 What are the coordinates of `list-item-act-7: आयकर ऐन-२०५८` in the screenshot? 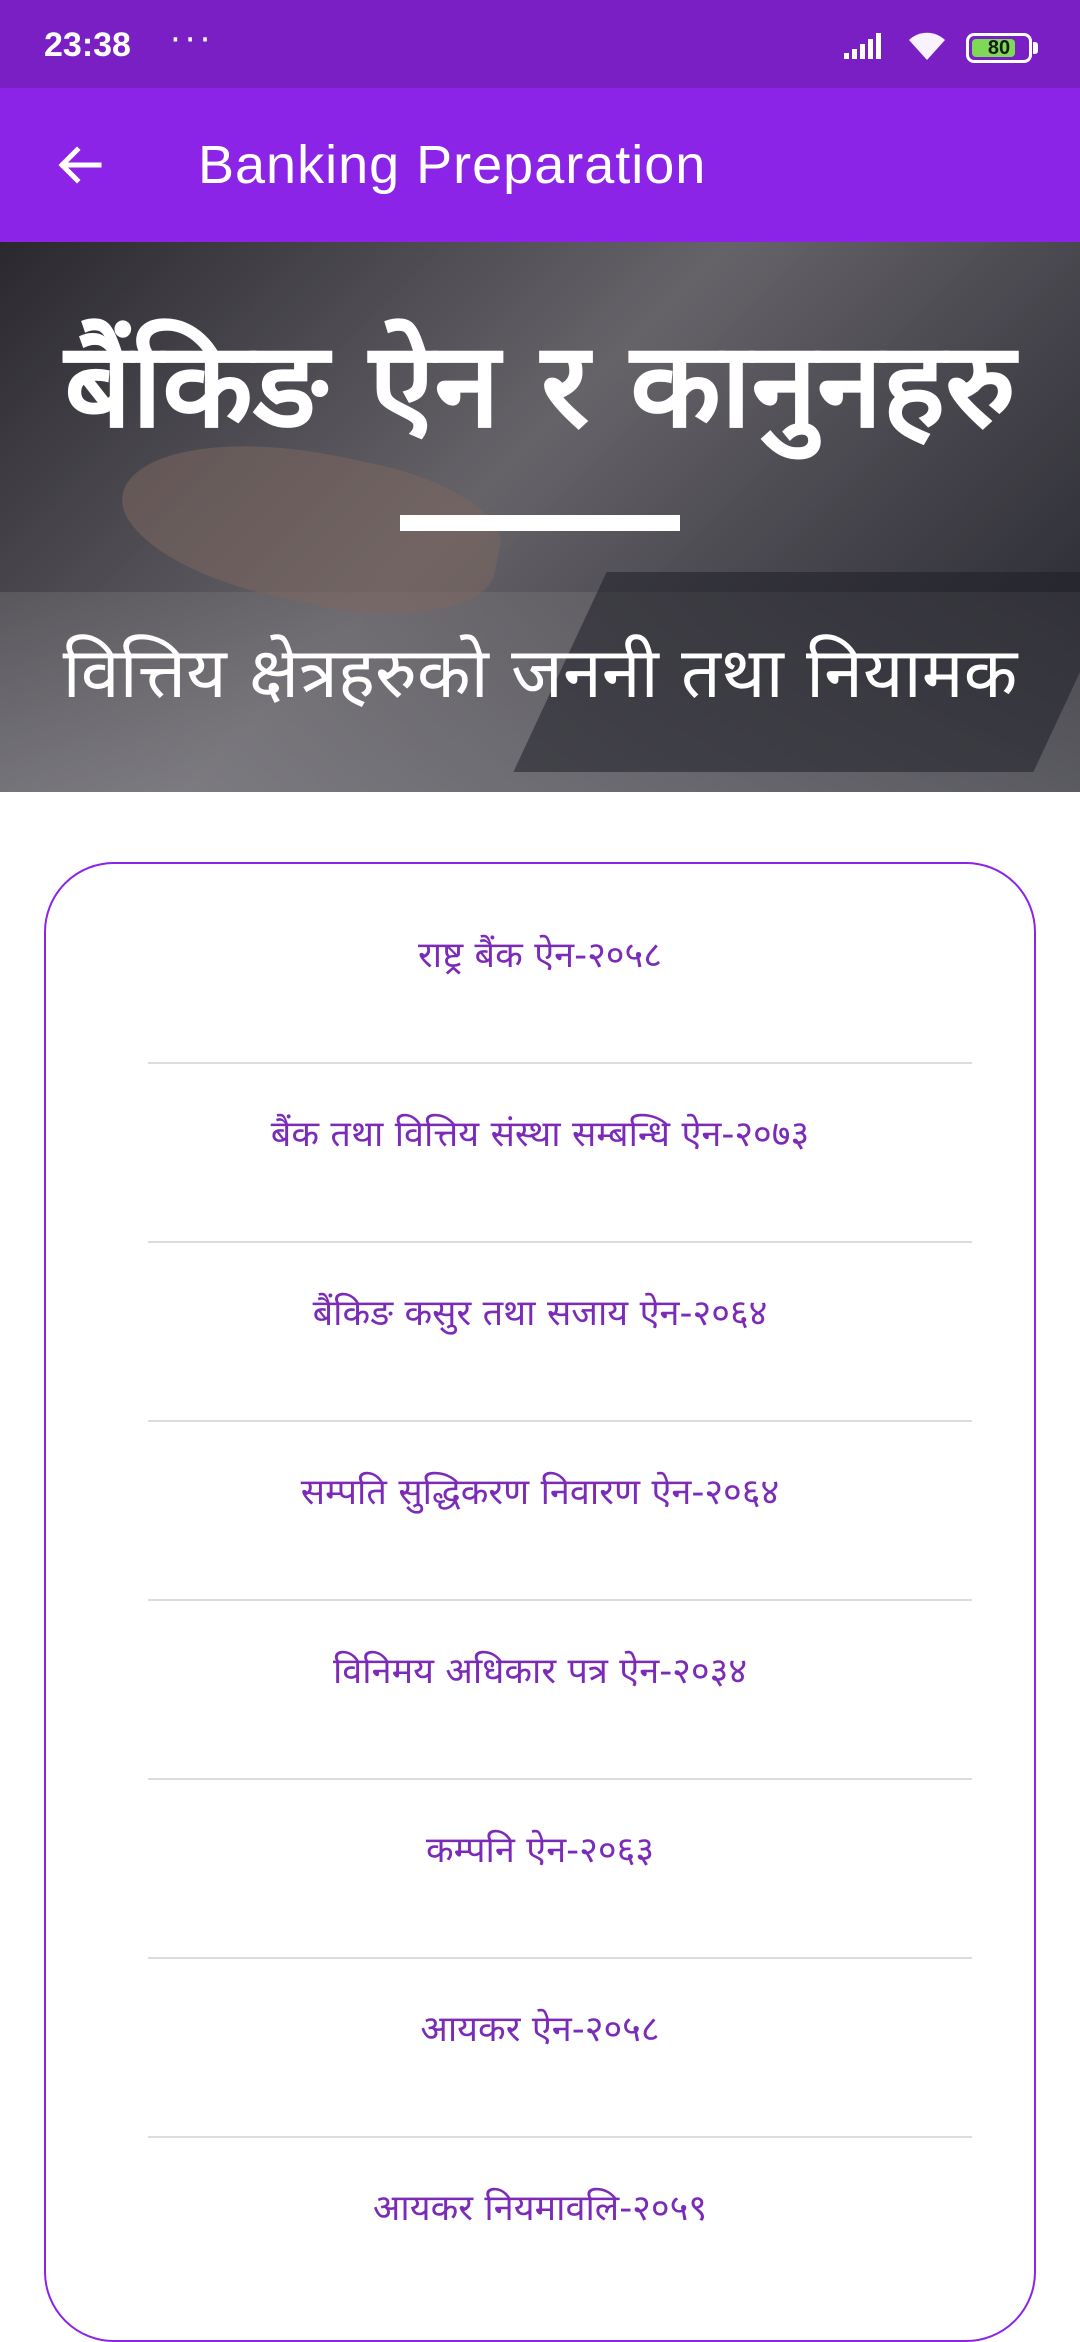 It's located at (540, 2027).